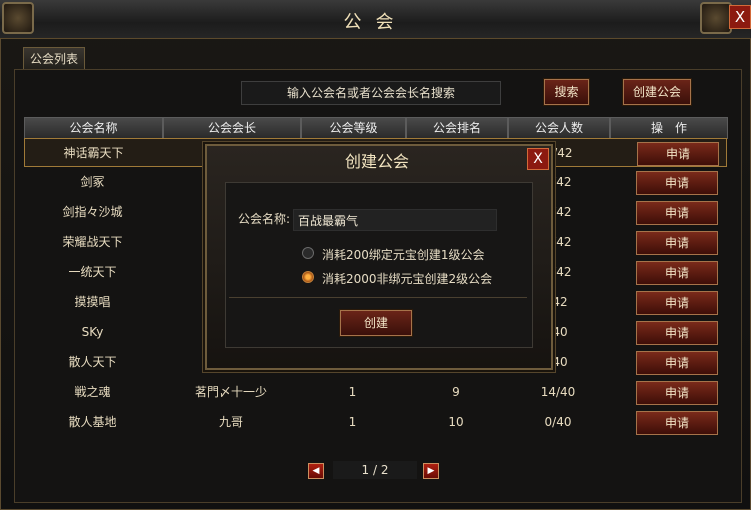  What do you see at coordinates (669, 128) in the screenshot?
I see `header-action: 操 作` at bounding box center [669, 128].